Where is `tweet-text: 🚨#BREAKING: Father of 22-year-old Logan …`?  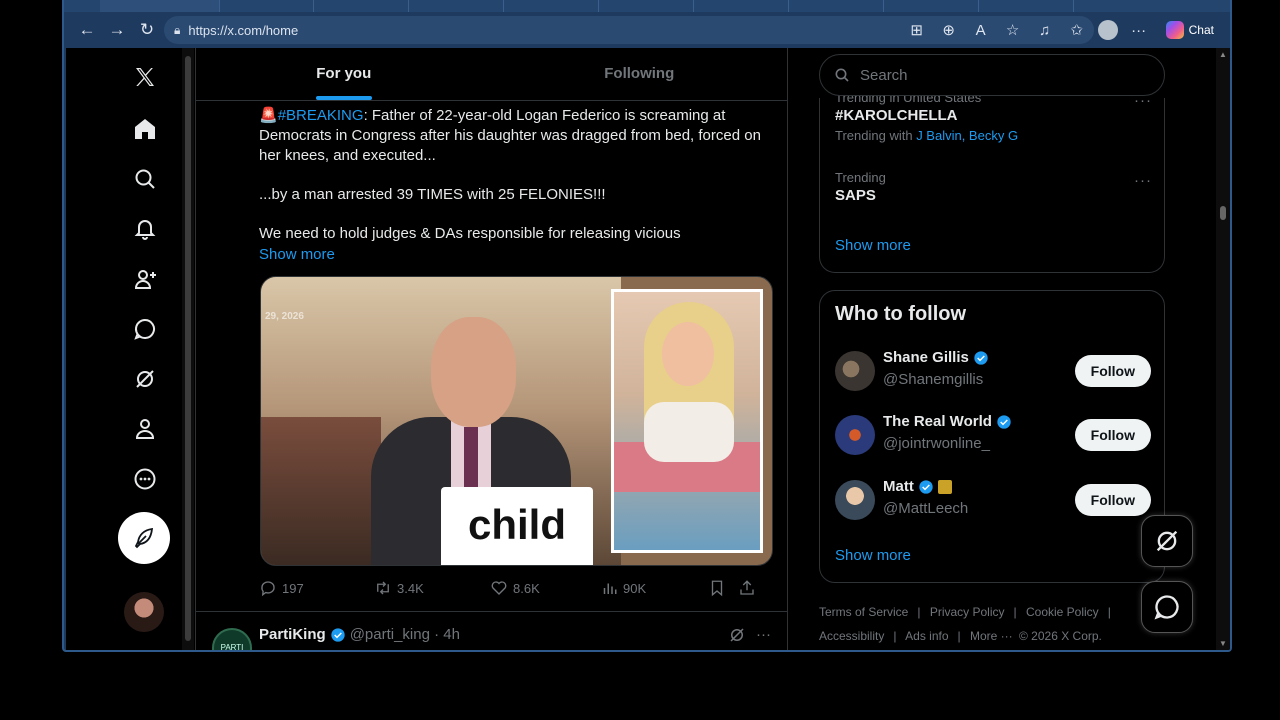 tweet-text: 🚨#BREAKING: Father of 22-year-old Logan … is located at coordinates (519, 175).